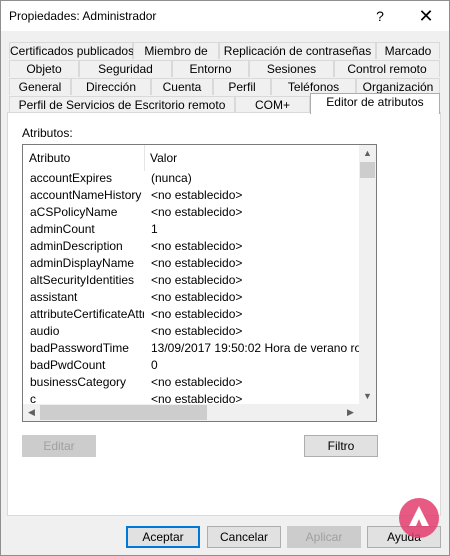  What do you see at coordinates (367, 275) in the screenshot?
I see `vertical-scrollbar: ▲ ▼` at bounding box center [367, 275].